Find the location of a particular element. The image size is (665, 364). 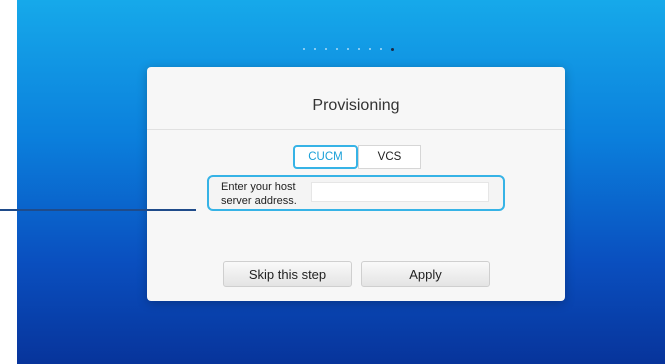

step-progress-indicator is located at coordinates (348, 49).